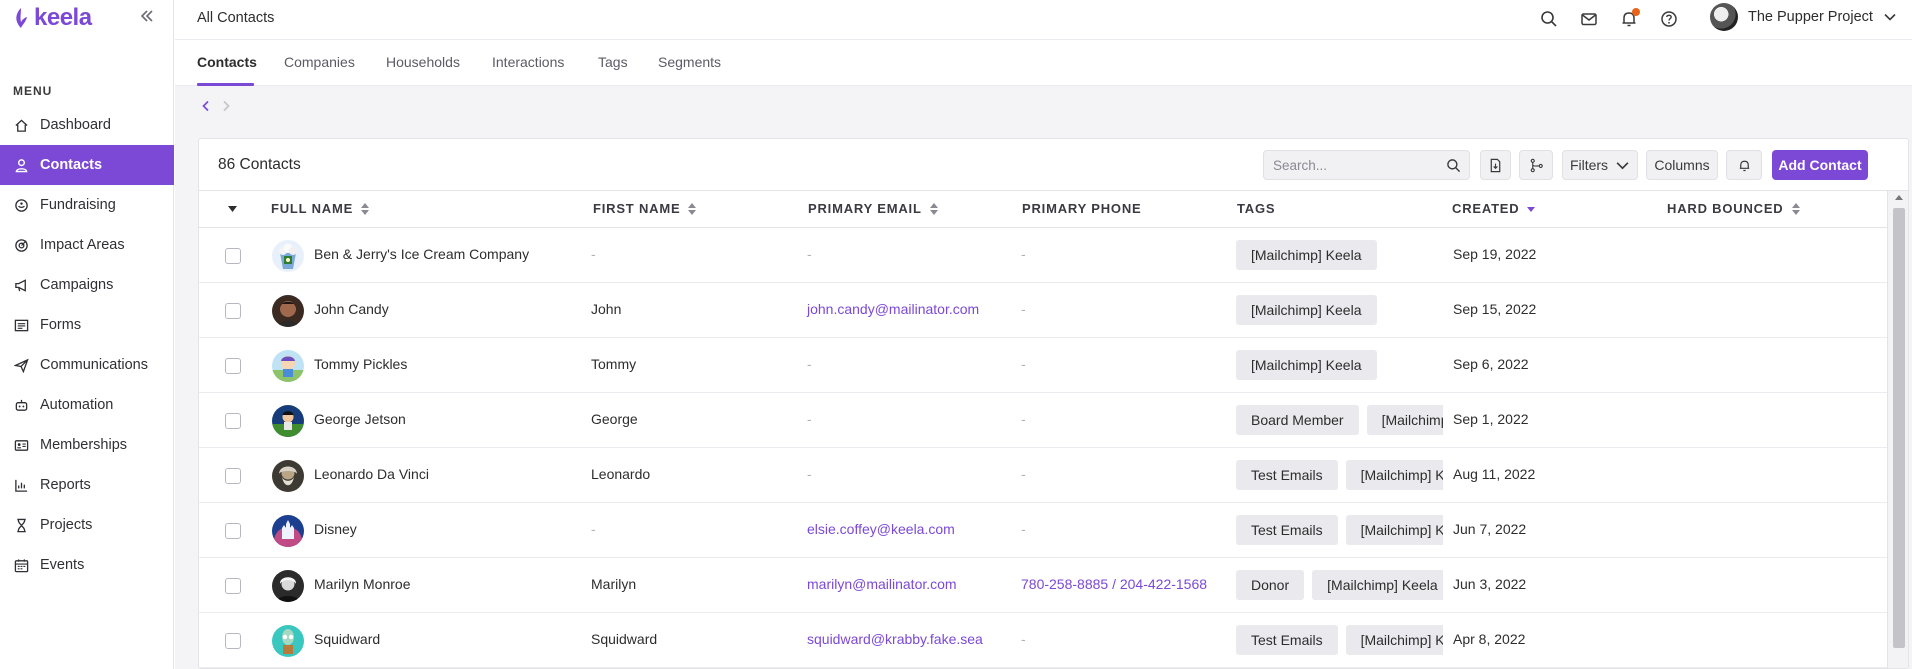 This screenshot has height=669, width=1912. Describe the element at coordinates (87, 285) in the screenshot. I see `sidebar-item-campaigns: Campaigns` at that location.